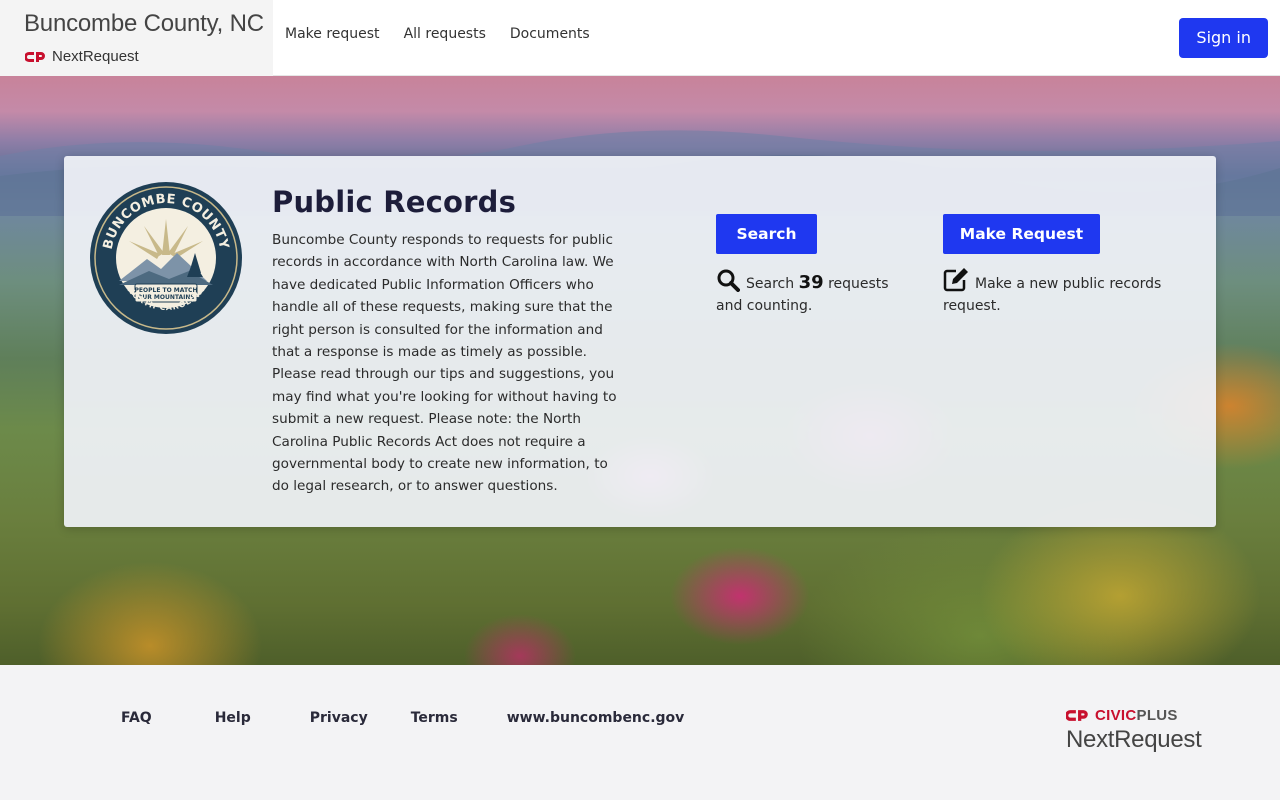  I want to click on nav-all-requests: All requests, so click(445, 34).